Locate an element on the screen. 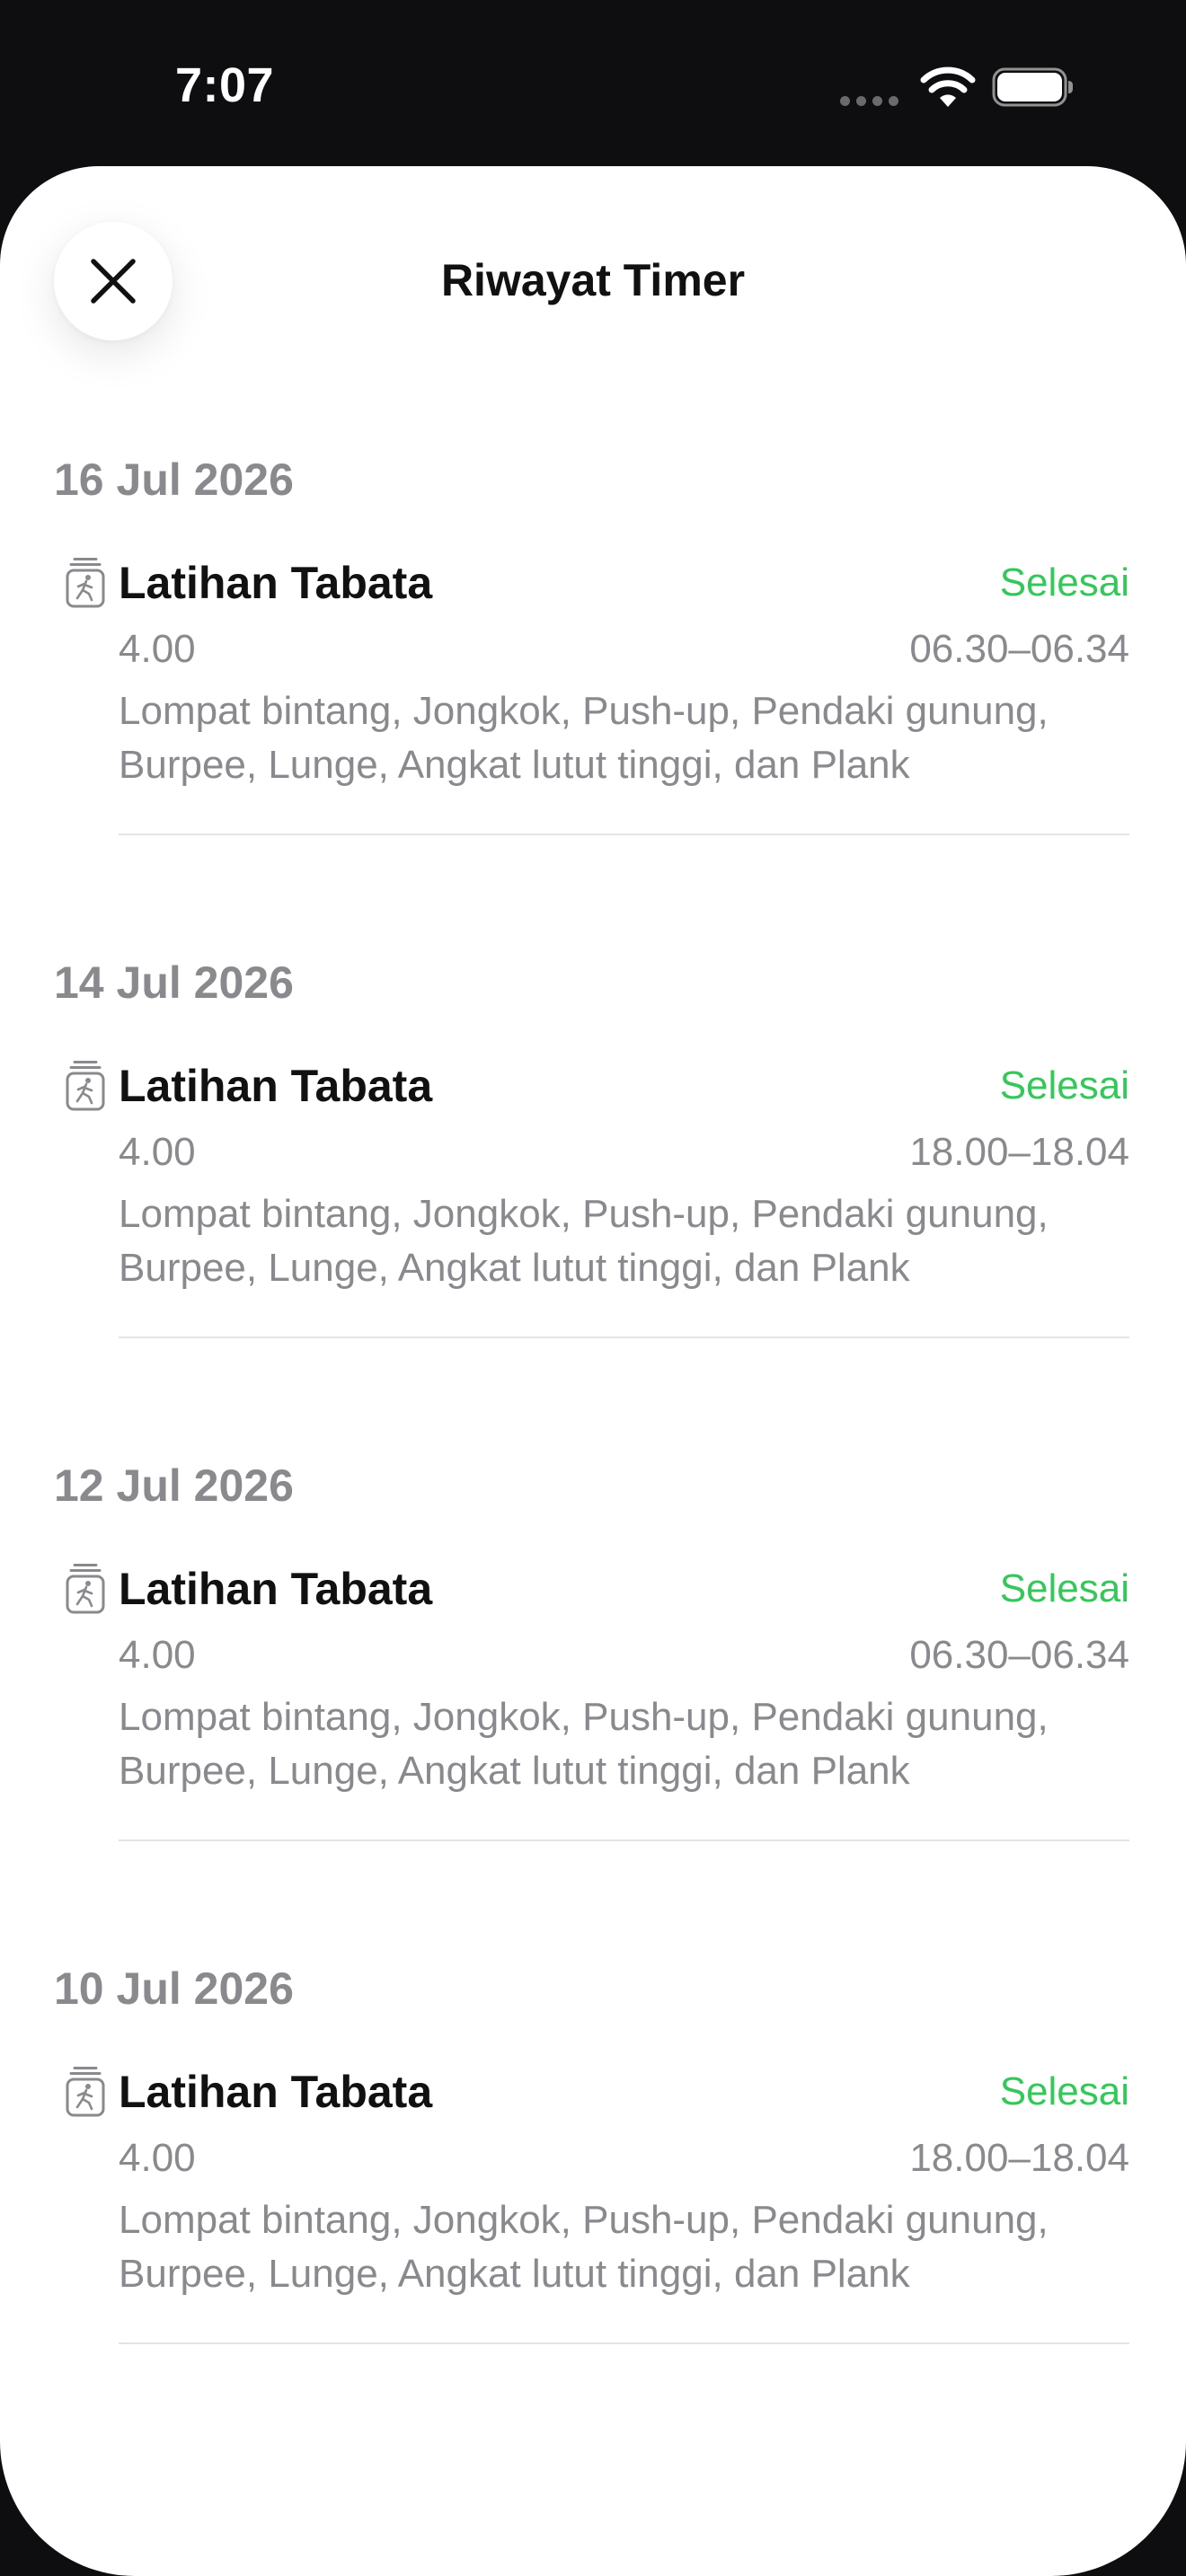  status-bar: 7:07 is located at coordinates (593, 83).